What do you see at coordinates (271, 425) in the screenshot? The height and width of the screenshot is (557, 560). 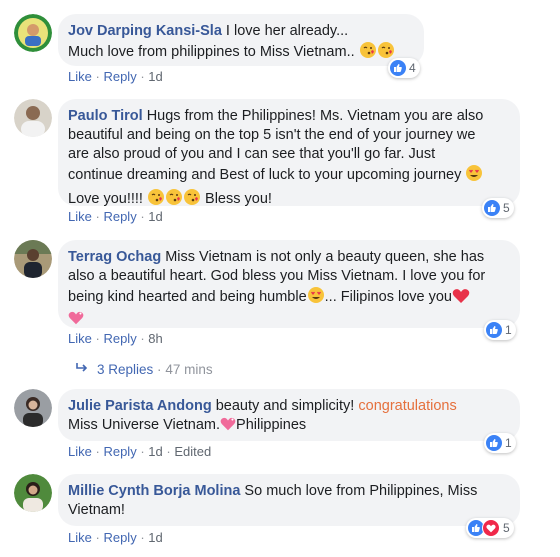 I see `comment-text: Philippines` at bounding box center [271, 425].